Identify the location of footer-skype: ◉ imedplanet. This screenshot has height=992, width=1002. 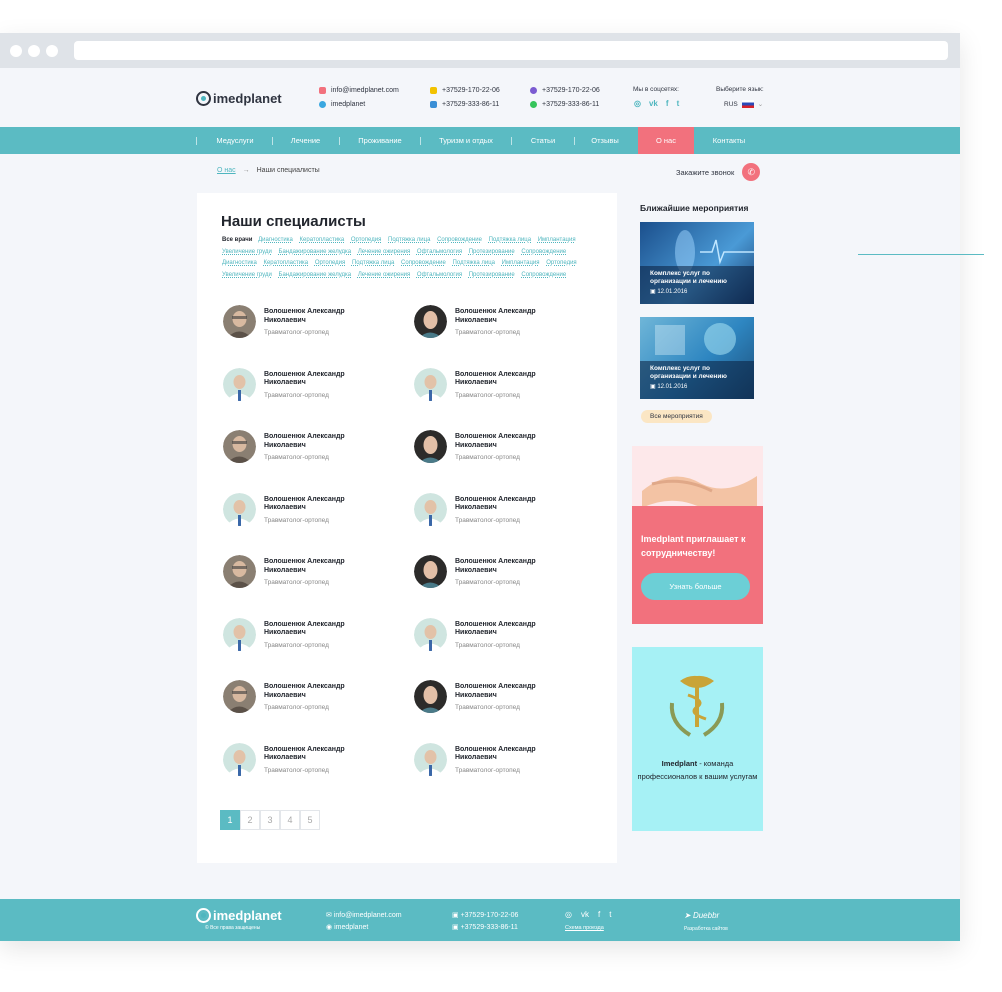
(347, 927).